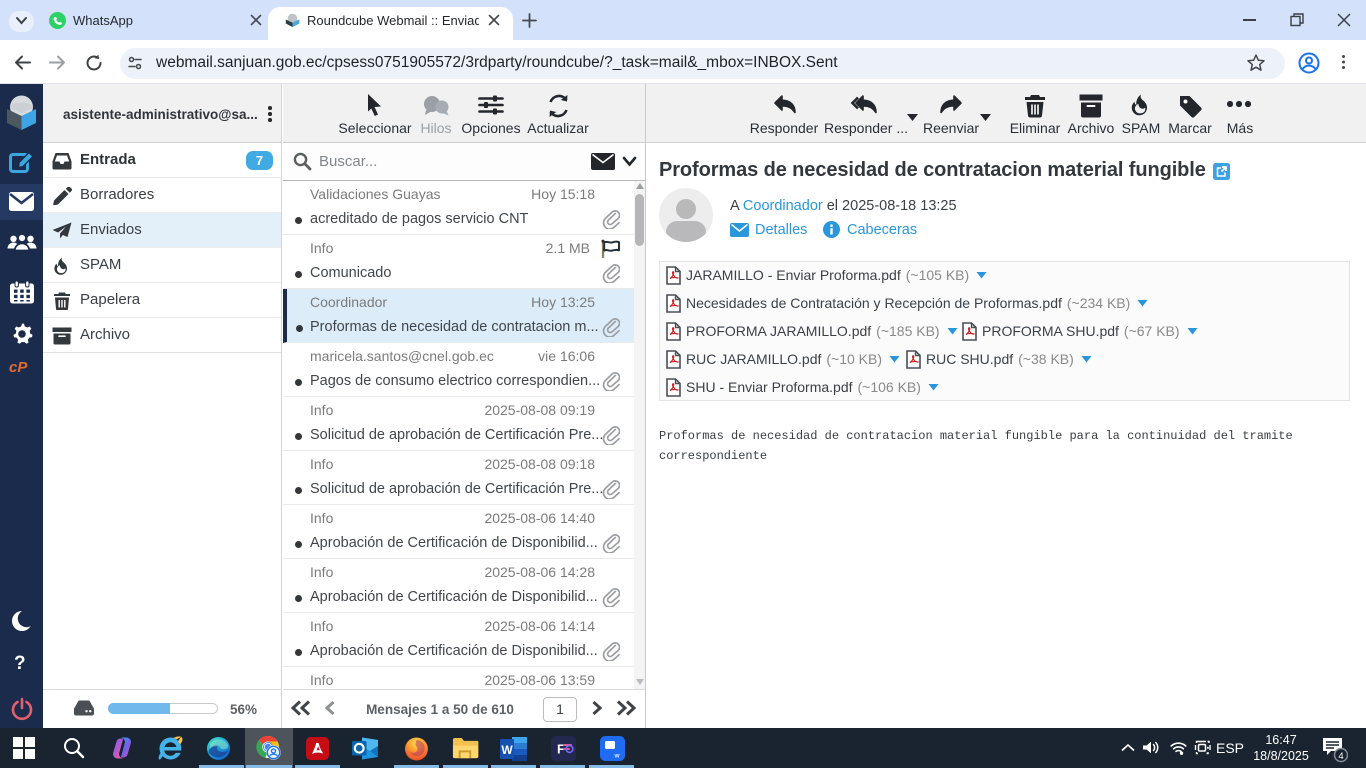 This screenshot has width=1366, height=768. Describe the element at coordinates (507, 750) in the screenshot. I see `svg-text: W` at that location.